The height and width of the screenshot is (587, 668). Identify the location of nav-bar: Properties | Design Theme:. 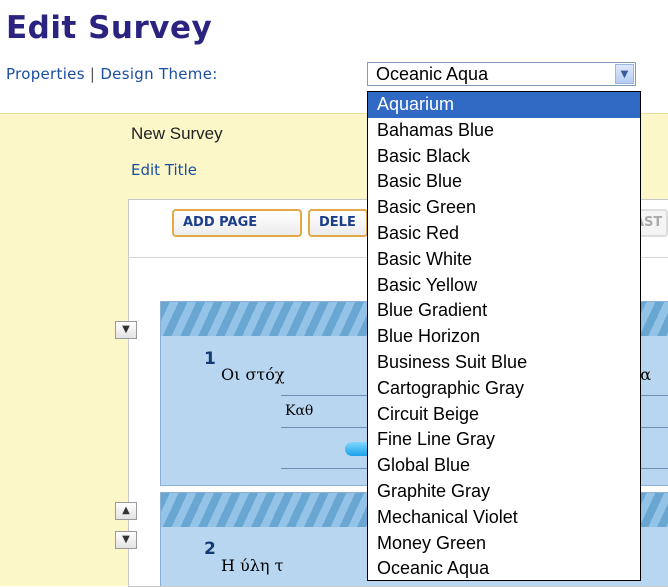
(112, 74).